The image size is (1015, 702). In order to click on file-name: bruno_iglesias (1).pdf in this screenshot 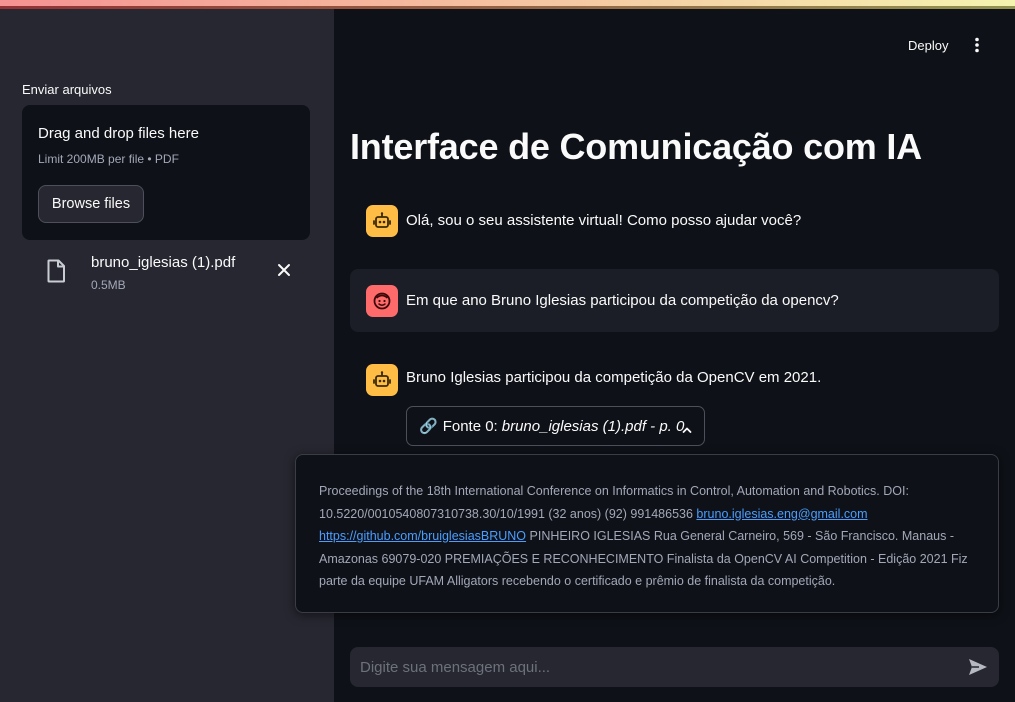, I will do `click(163, 262)`.